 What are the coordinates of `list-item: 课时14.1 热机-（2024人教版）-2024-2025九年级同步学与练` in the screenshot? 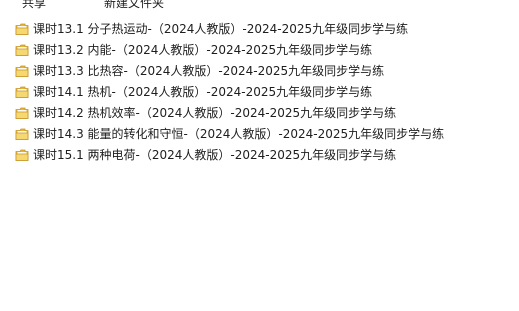 It's located at (259, 91).